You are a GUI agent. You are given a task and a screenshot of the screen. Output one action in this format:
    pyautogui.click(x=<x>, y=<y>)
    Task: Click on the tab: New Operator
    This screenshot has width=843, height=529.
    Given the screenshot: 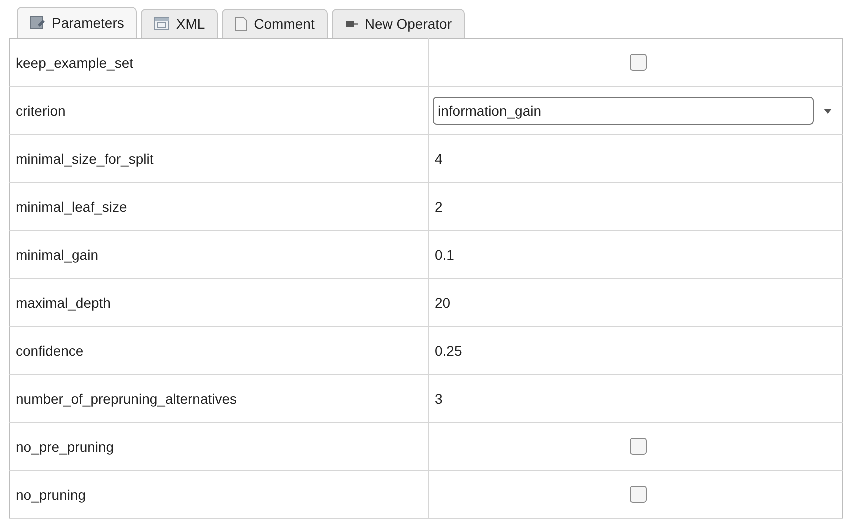 What is the action you would take?
    pyautogui.click(x=398, y=23)
    